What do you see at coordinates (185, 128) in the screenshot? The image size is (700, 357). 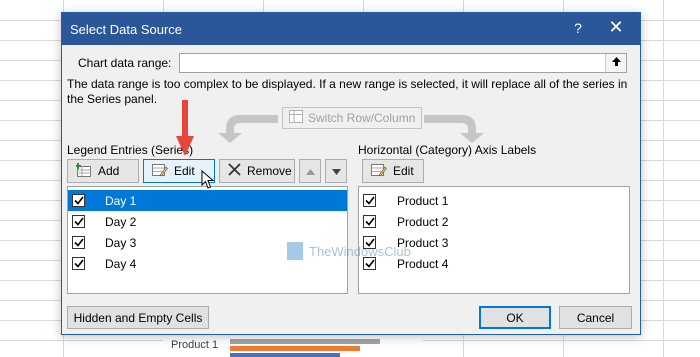 I see `annotation-arrow-icon` at bounding box center [185, 128].